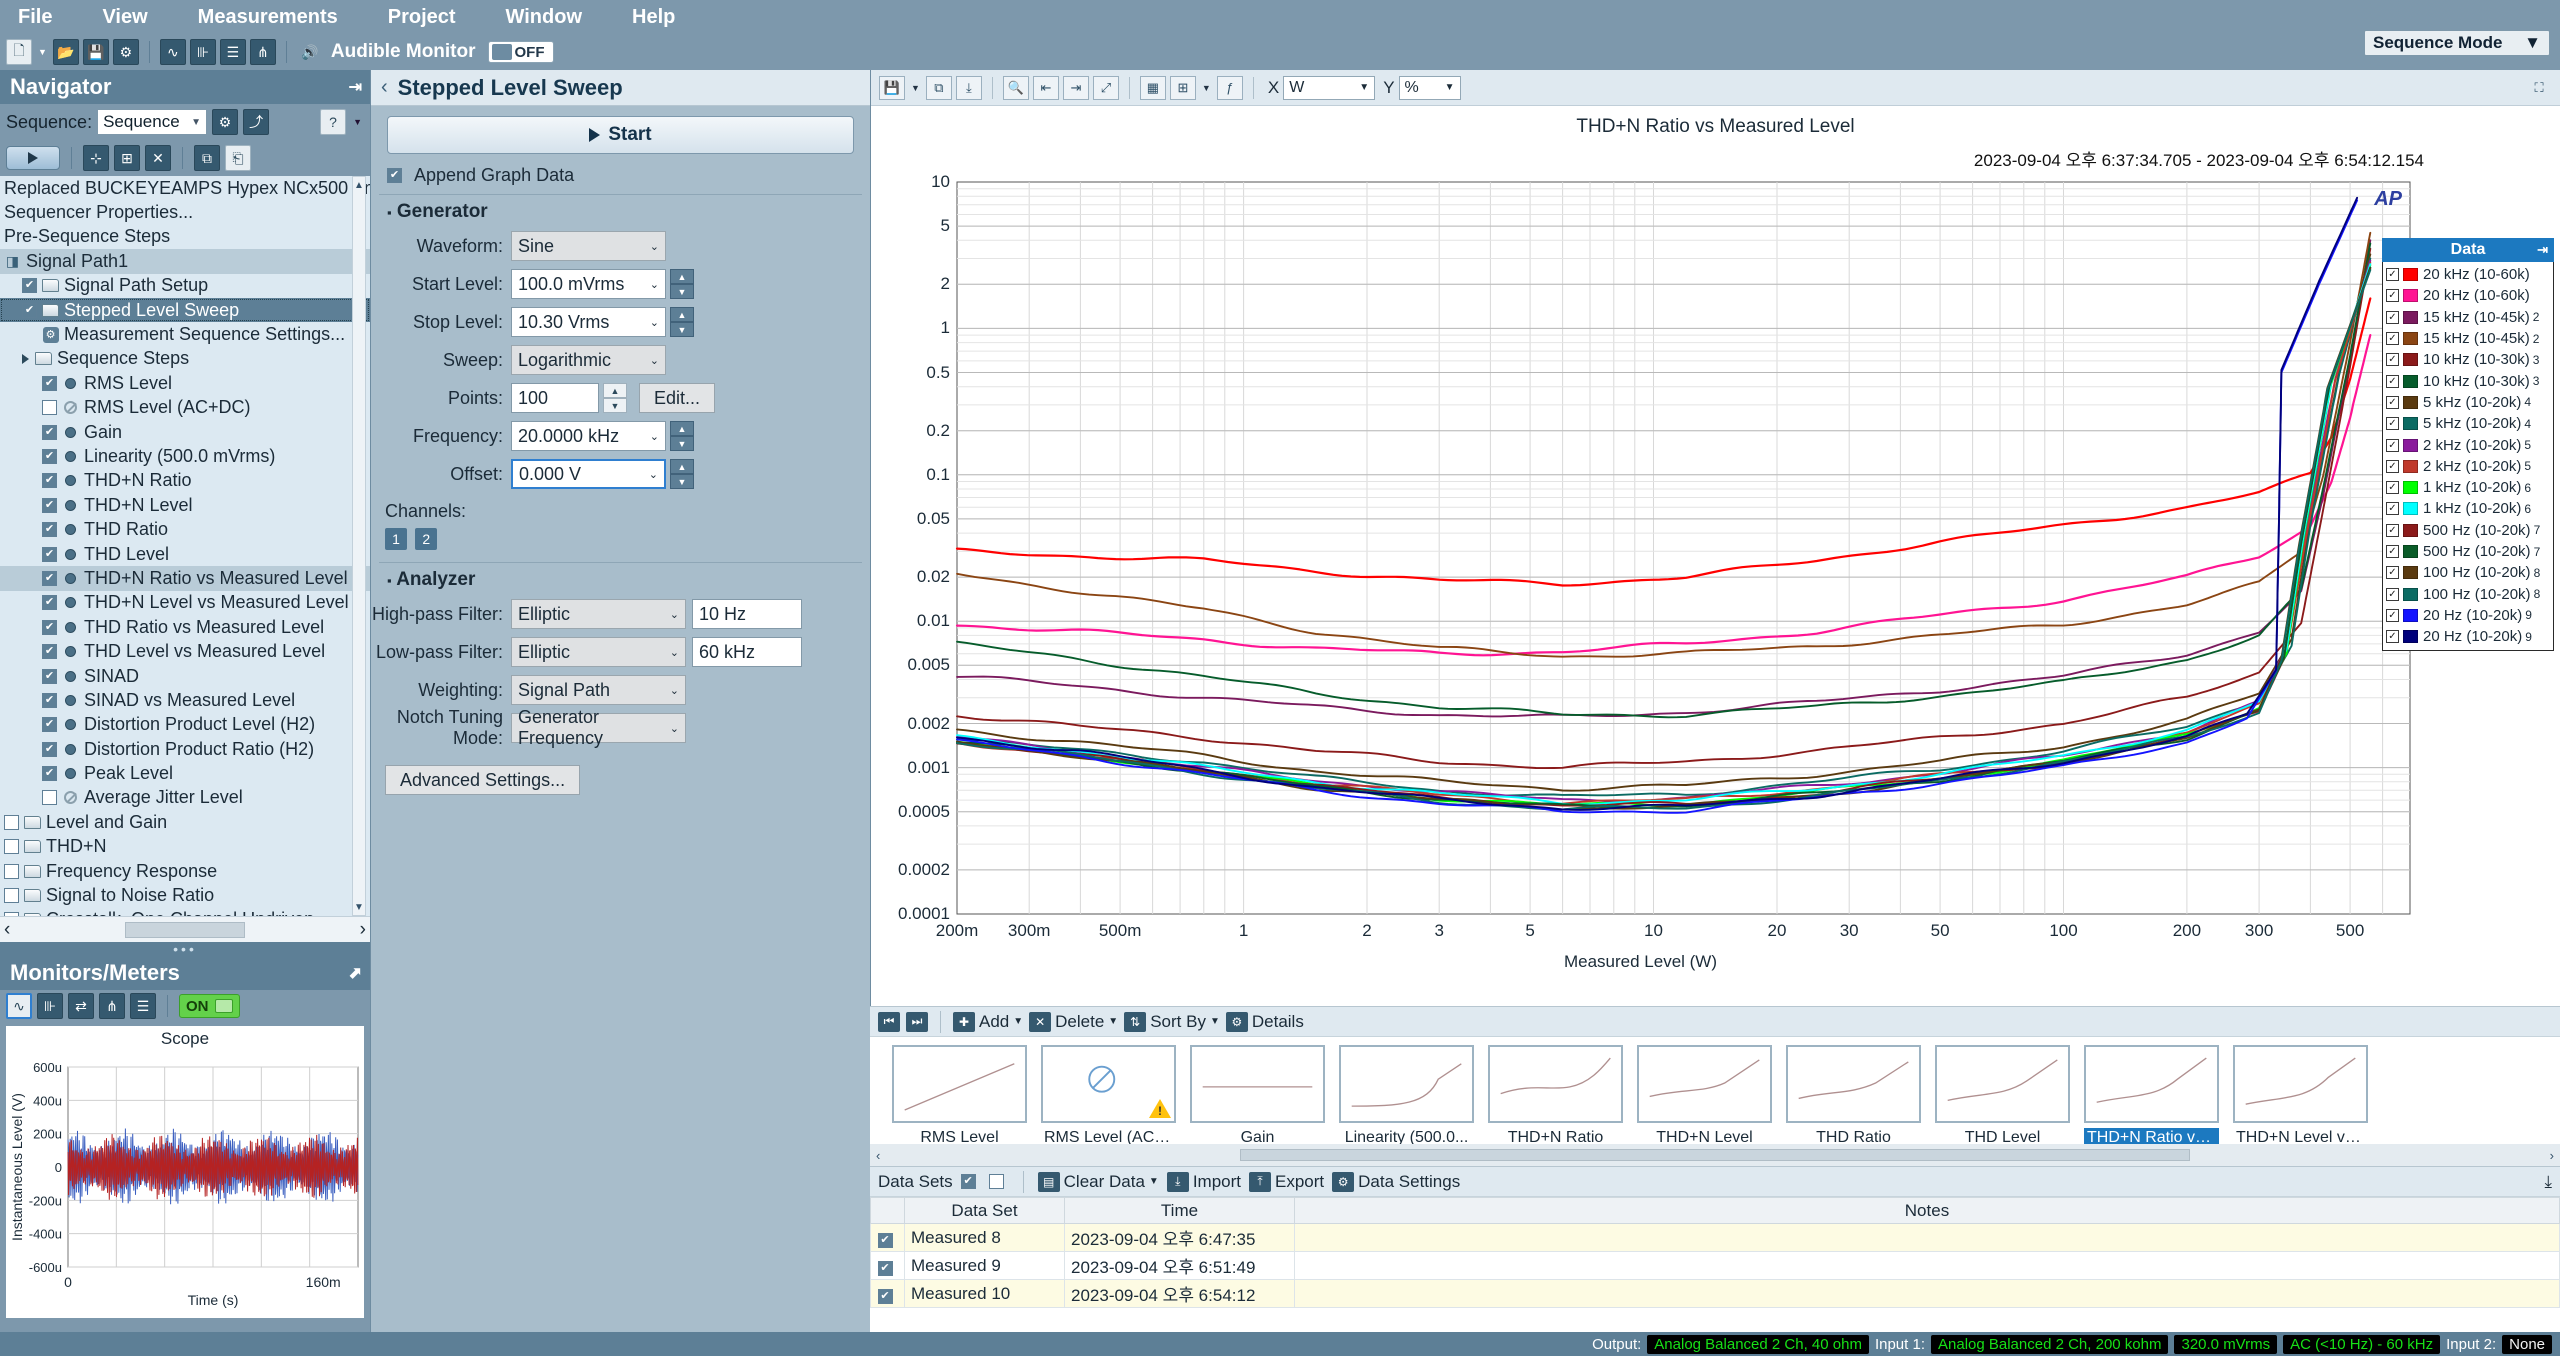  I want to click on legend-item: ✓ 5 kHz (10-20k) 4, so click(2468, 423).